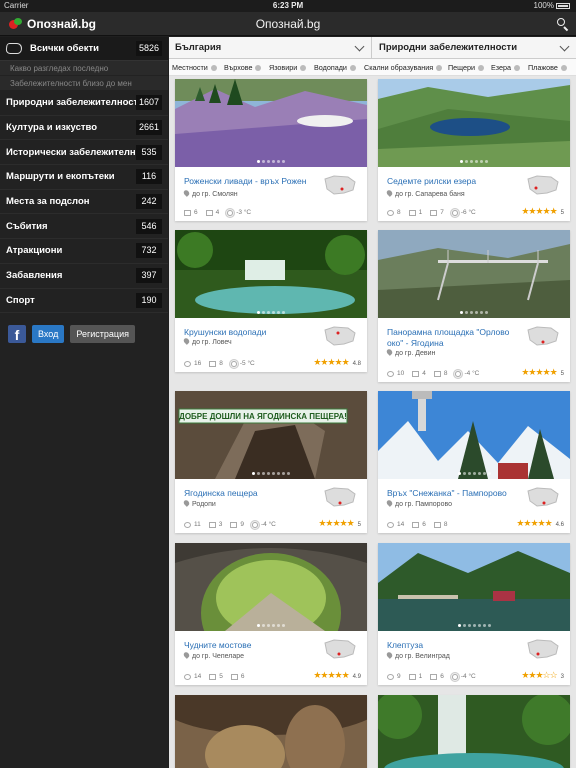 The image size is (576, 768). What do you see at coordinates (442, 212) in the screenshot?
I see `stat-value: 7` at bounding box center [442, 212].